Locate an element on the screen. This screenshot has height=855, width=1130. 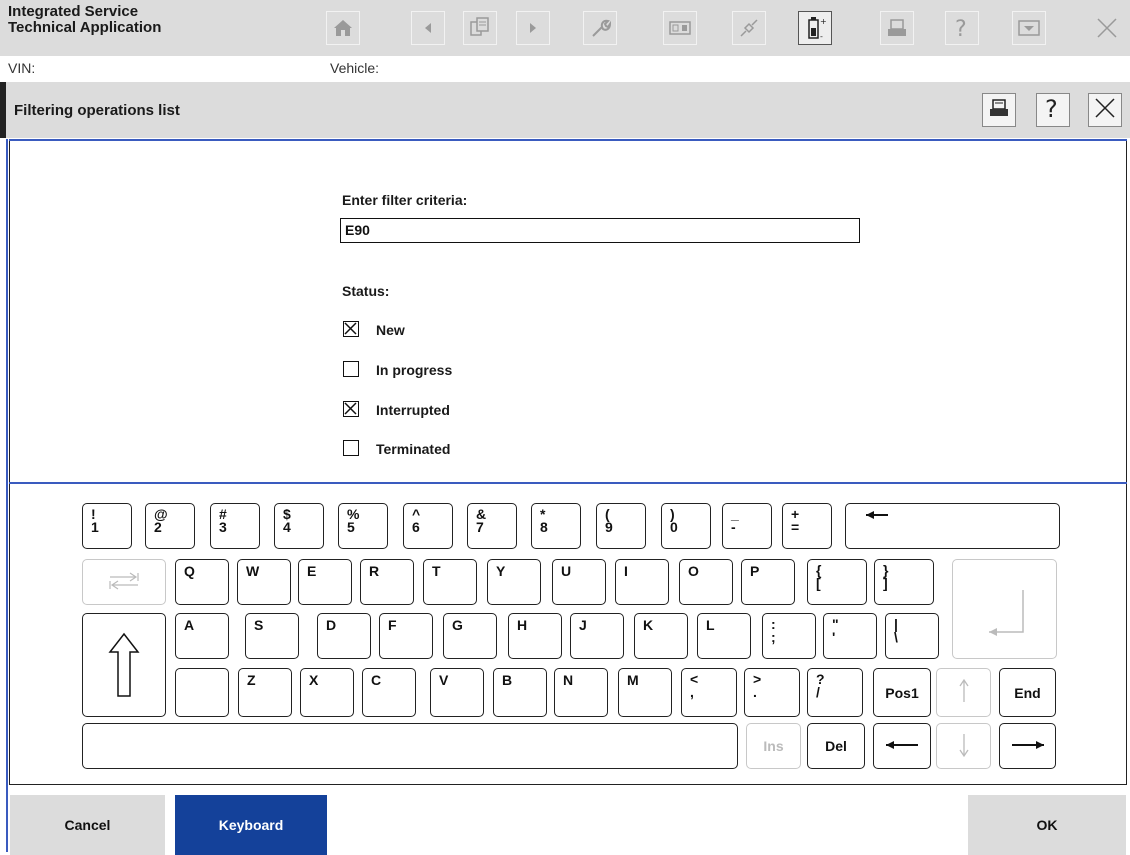
key-12: + = is located at coordinates (807, 526).